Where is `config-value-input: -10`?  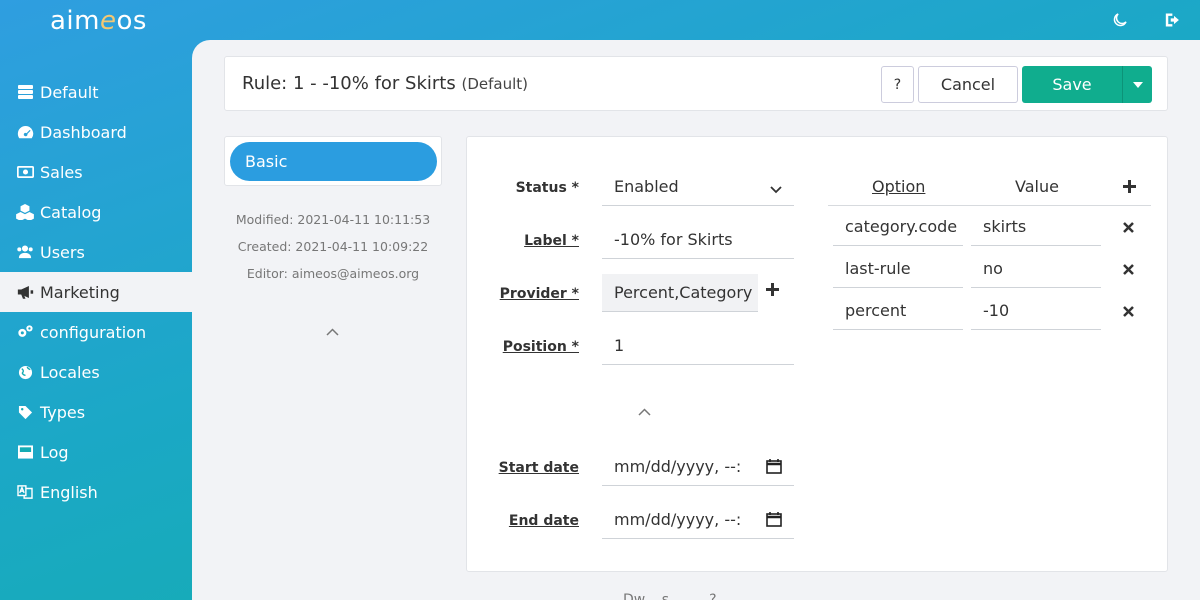 config-value-input: -10 is located at coordinates (1036, 311).